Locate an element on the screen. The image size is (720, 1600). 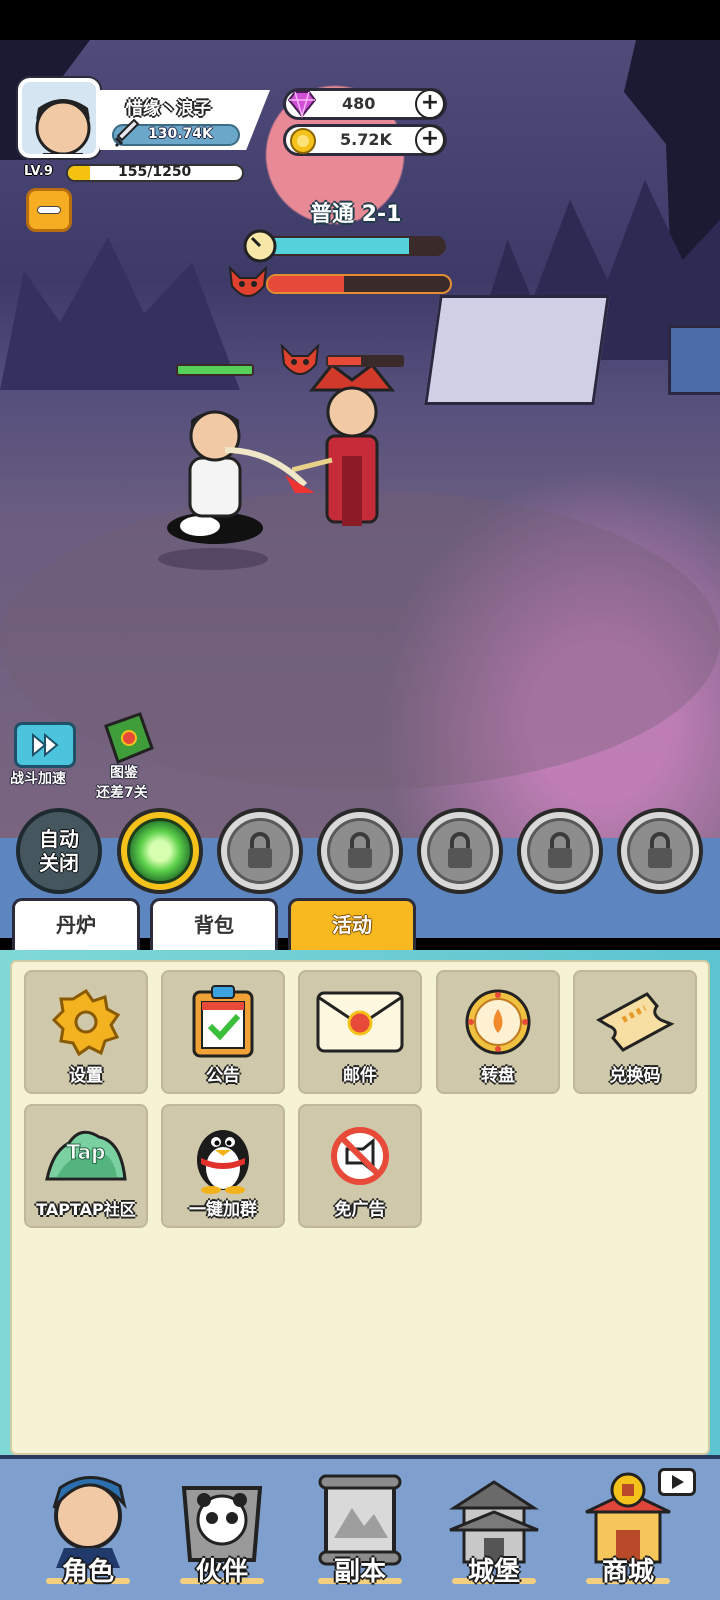
auto-battle-toggle: 自动 关闭 is located at coordinates (59, 851).